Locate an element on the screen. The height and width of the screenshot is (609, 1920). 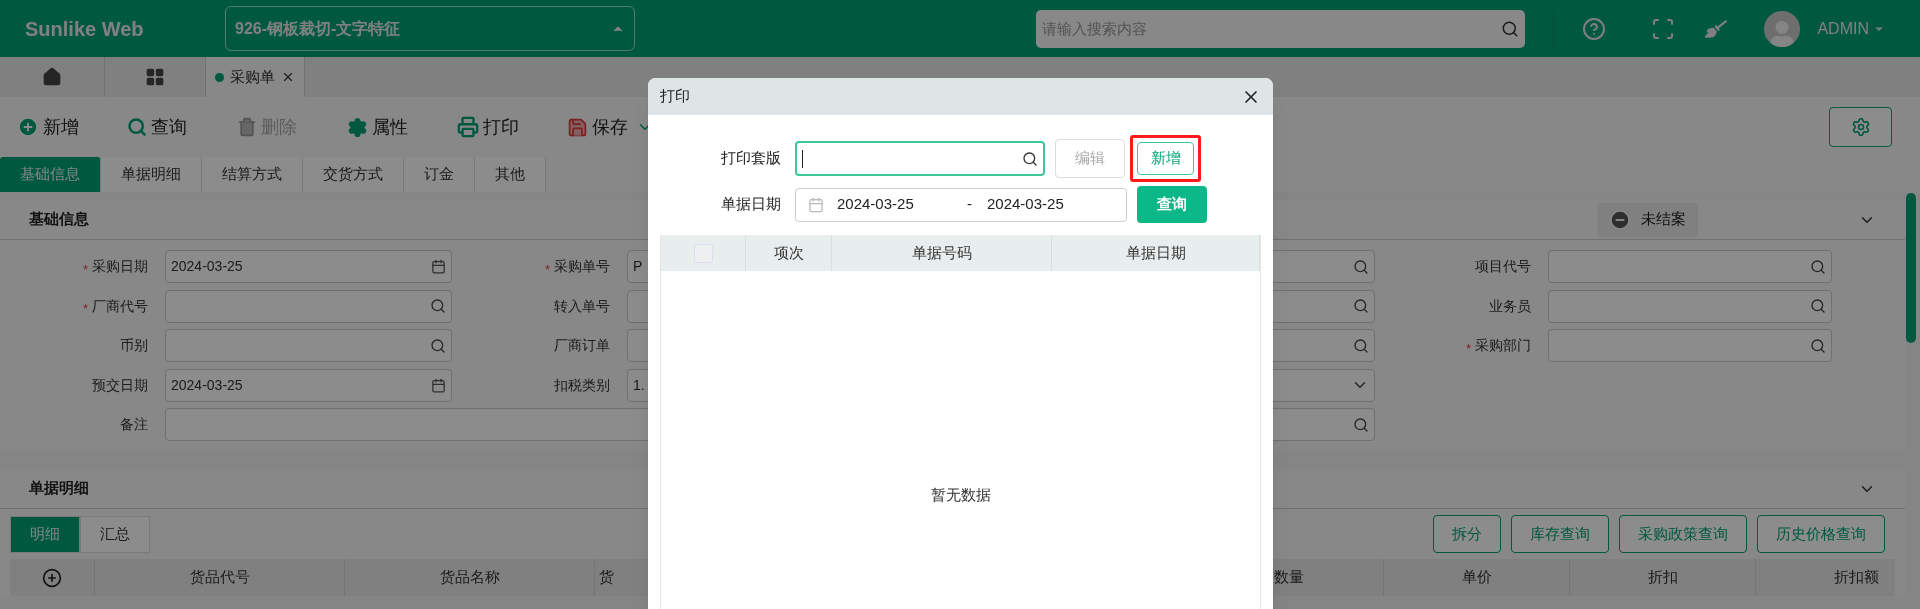
avatar is located at coordinates (1782, 28).